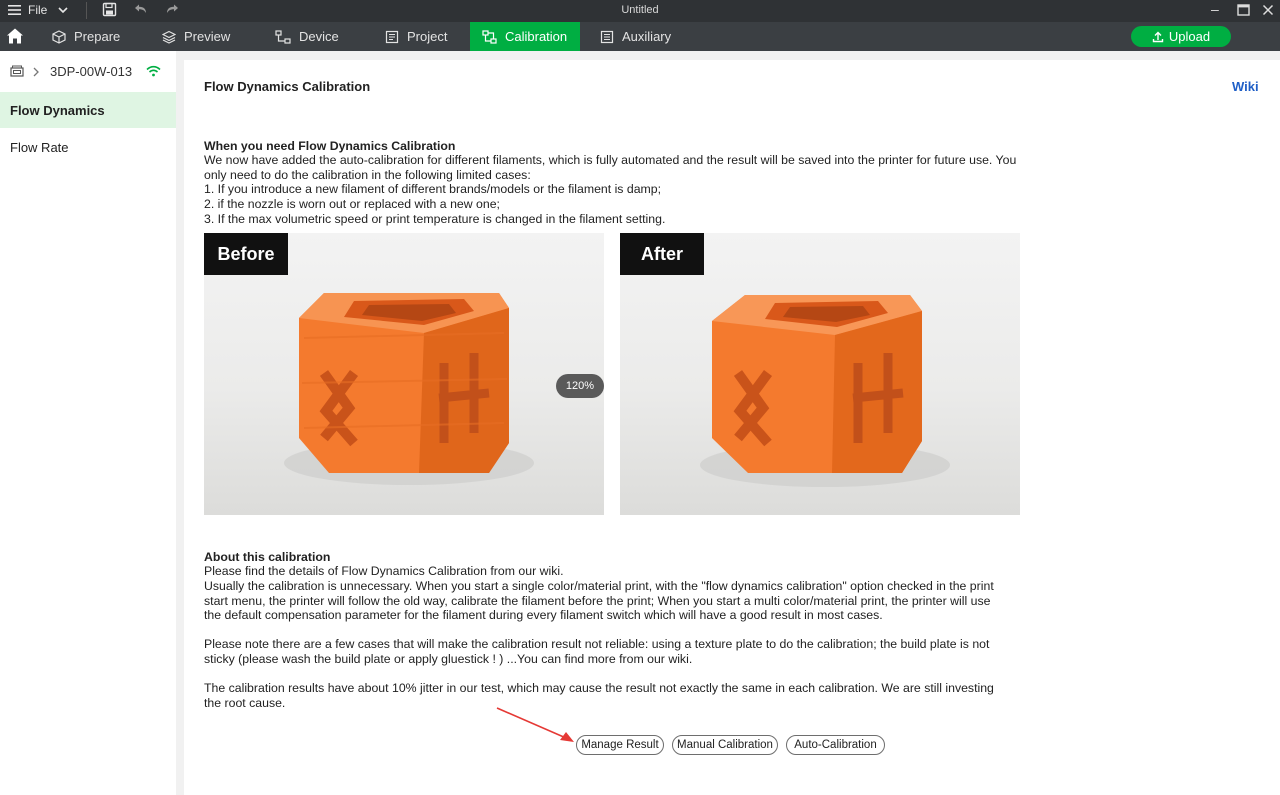 This screenshot has width=1280, height=795. I want to click on before-photo: Before, so click(404, 374).